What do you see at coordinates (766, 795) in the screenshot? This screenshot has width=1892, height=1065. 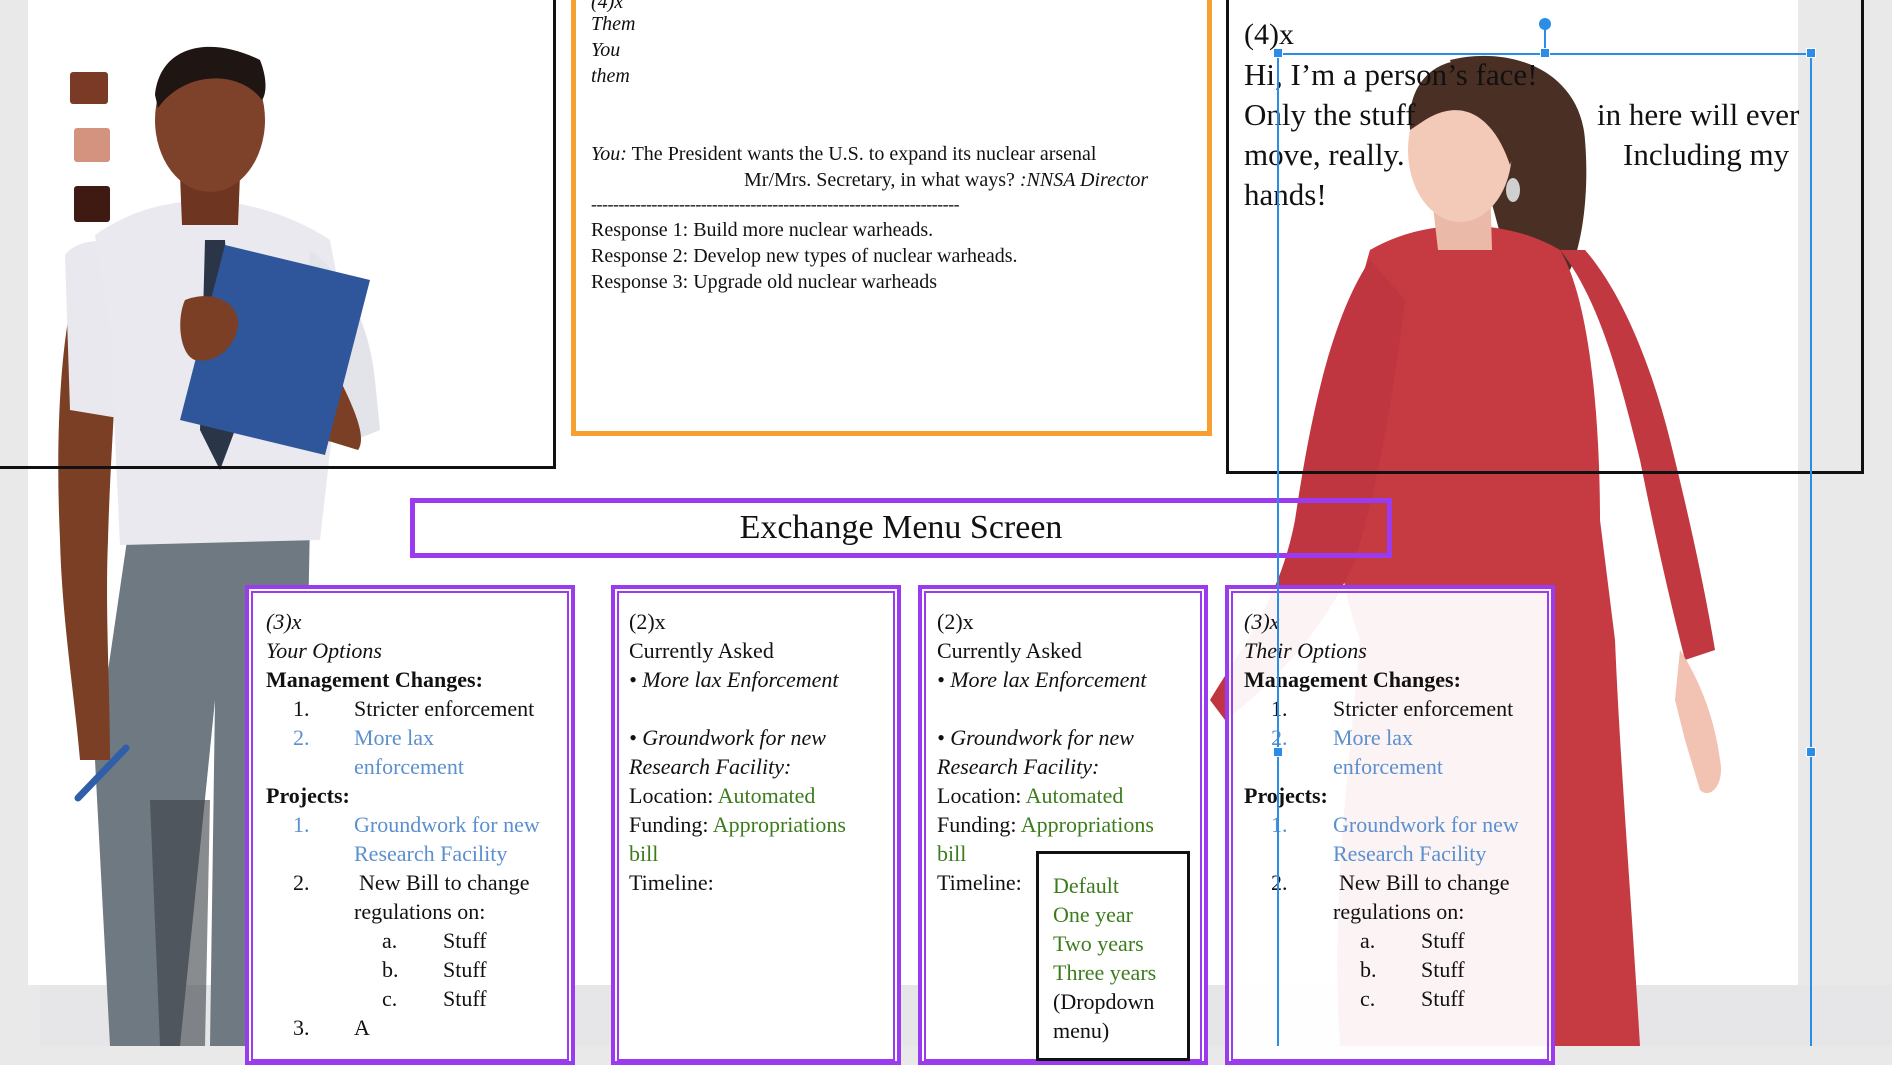 I see `asked1-location-value: Automated` at bounding box center [766, 795].